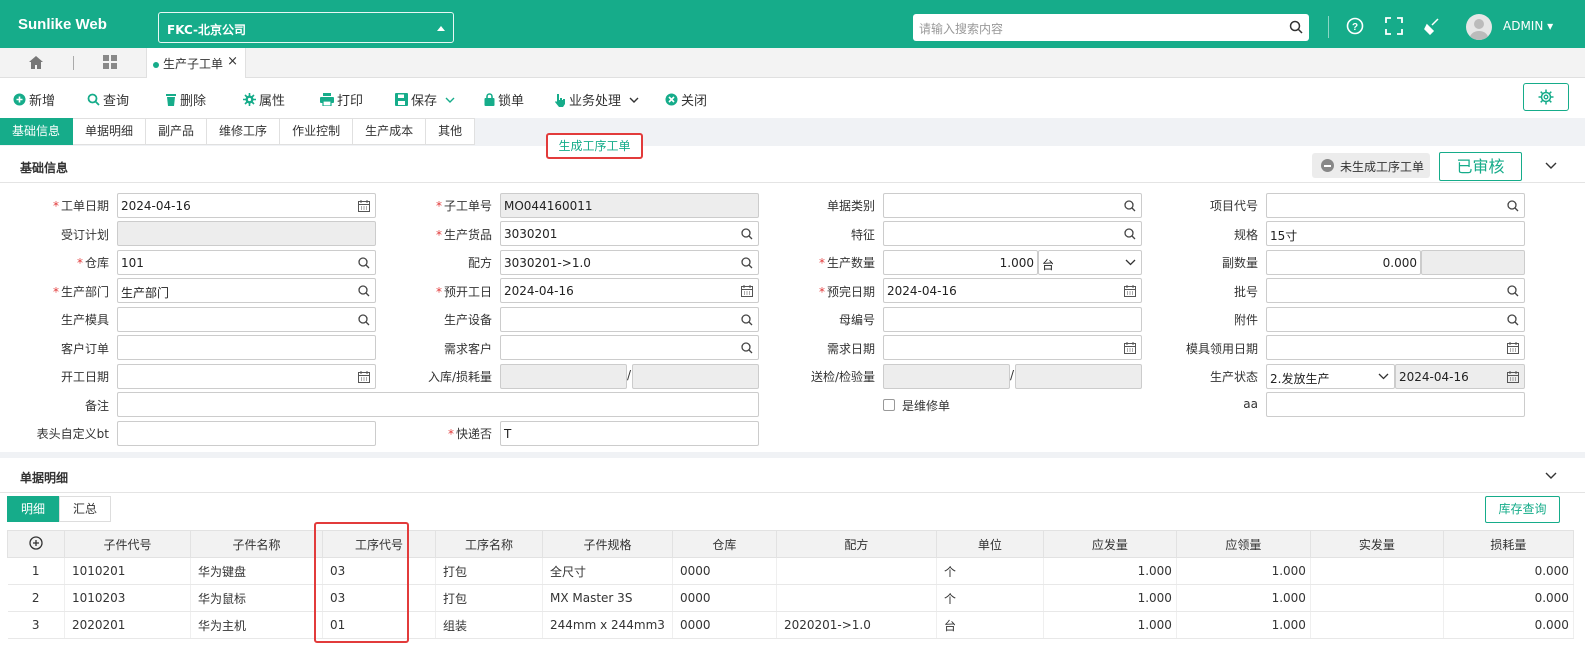 The height and width of the screenshot is (668, 1585). Describe the element at coordinates (1012, 233) in the screenshot. I see `feature-field` at that location.